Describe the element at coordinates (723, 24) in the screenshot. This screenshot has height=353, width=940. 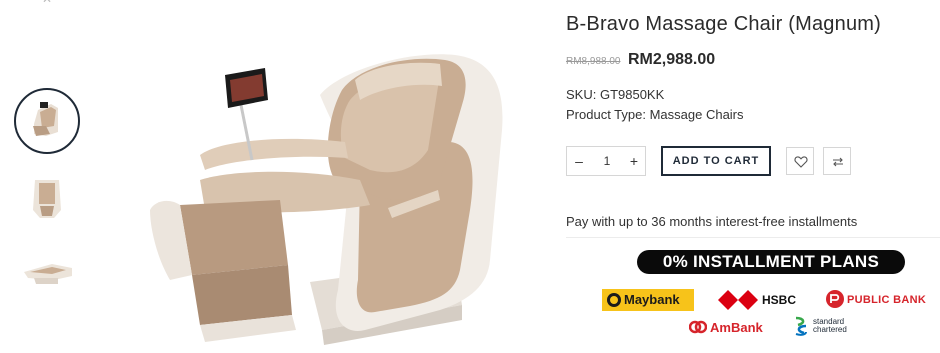
I see `product-title: B-Bravo Massage Chair (Magnum)` at that location.